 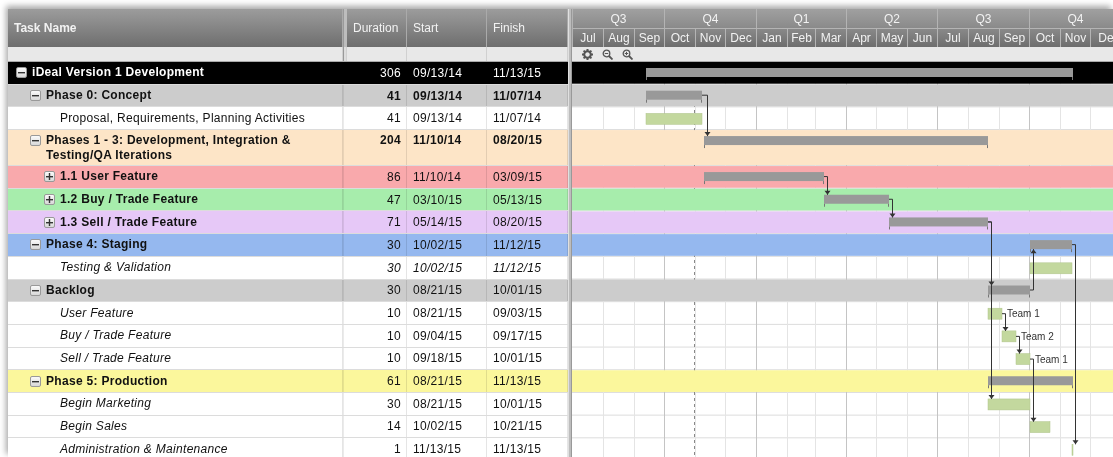 What do you see at coordinates (97, 245) in the screenshot?
I see `task-name: Phase 4: Staging` at bounding box center [97, 245].